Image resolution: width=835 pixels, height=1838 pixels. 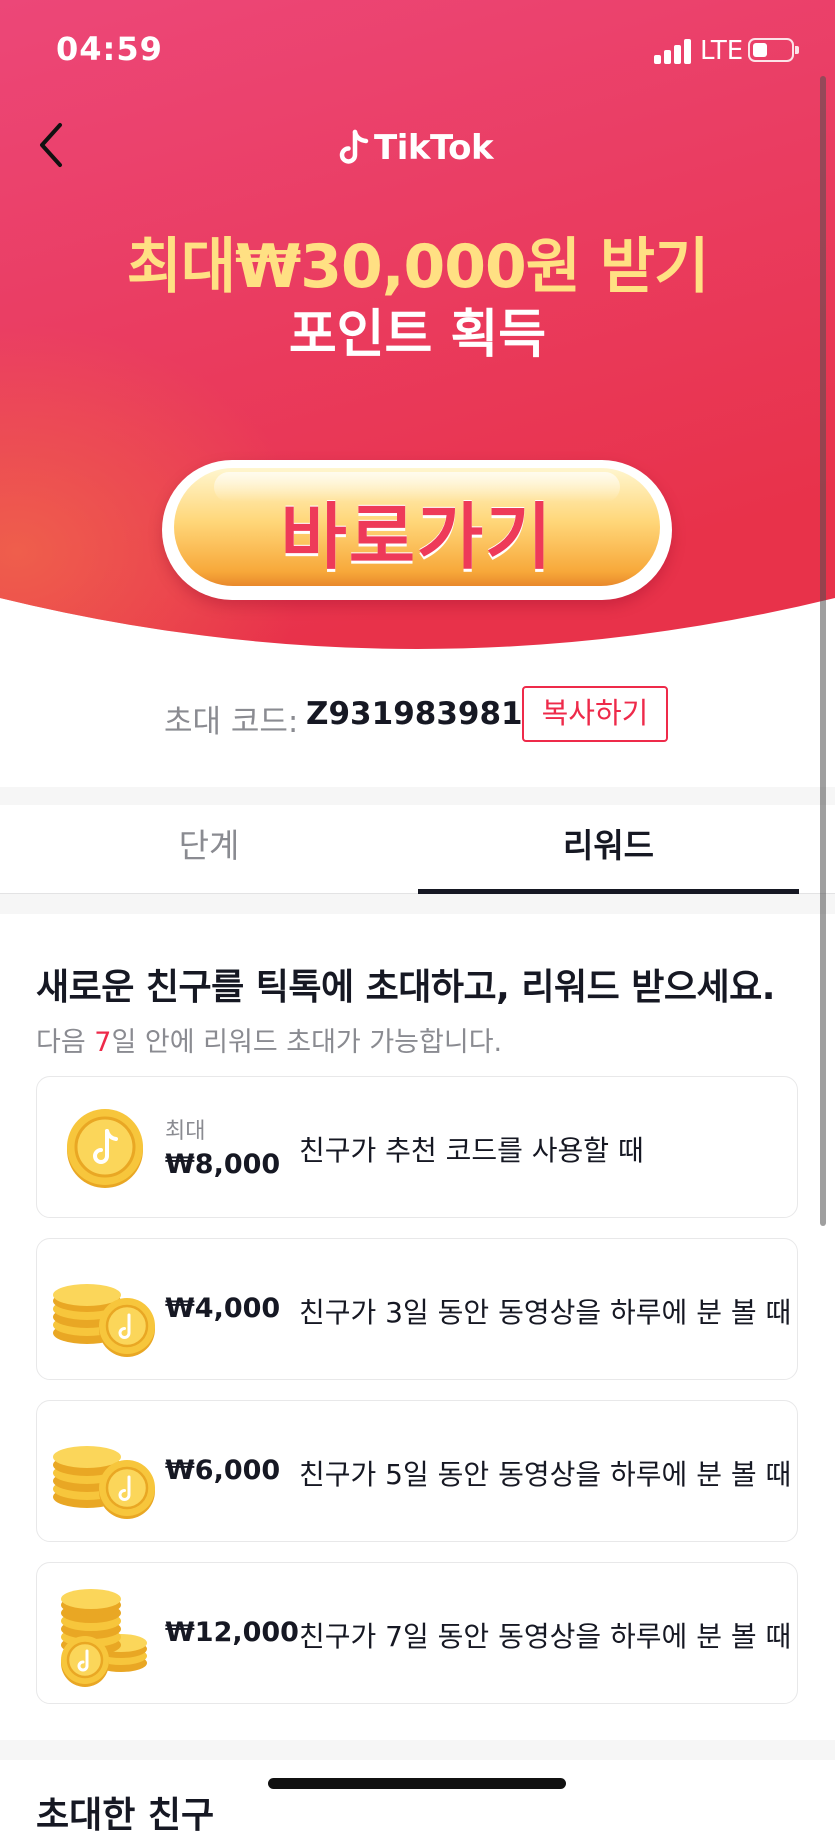 What do you see at coordinates (417, 537) in the screenshot?
I see `go-now-label: 바로가기` at bounding box center [417, 537].